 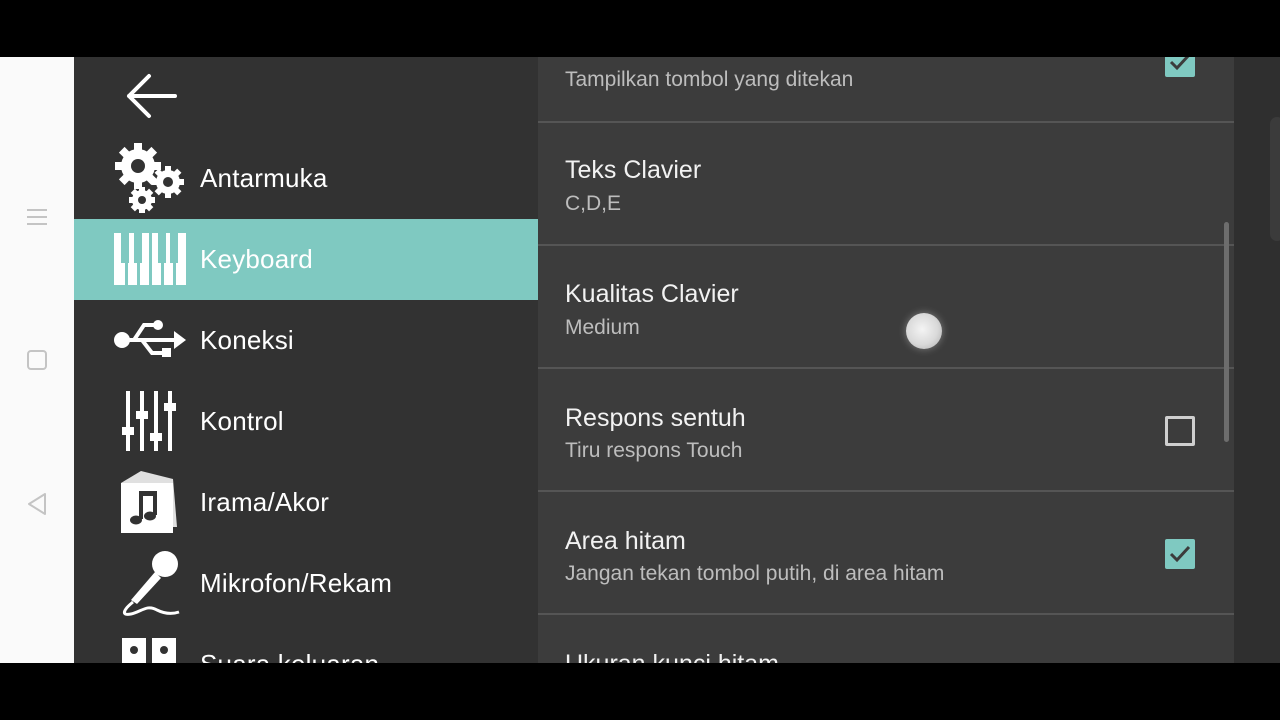 I want to click on setting-title: Ukuran kunci hitam, so click(x=672, y=656).